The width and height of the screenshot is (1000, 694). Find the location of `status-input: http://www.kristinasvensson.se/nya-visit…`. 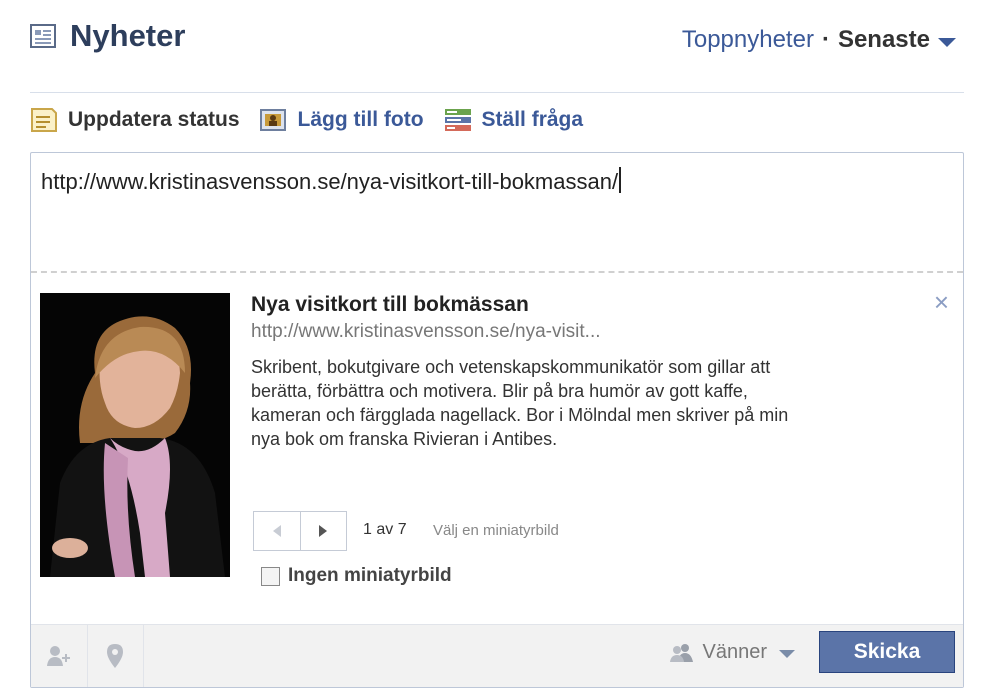

status-input: http://www.kristinasvensson.se/nya-visit… is located at coordinates (331, 181).